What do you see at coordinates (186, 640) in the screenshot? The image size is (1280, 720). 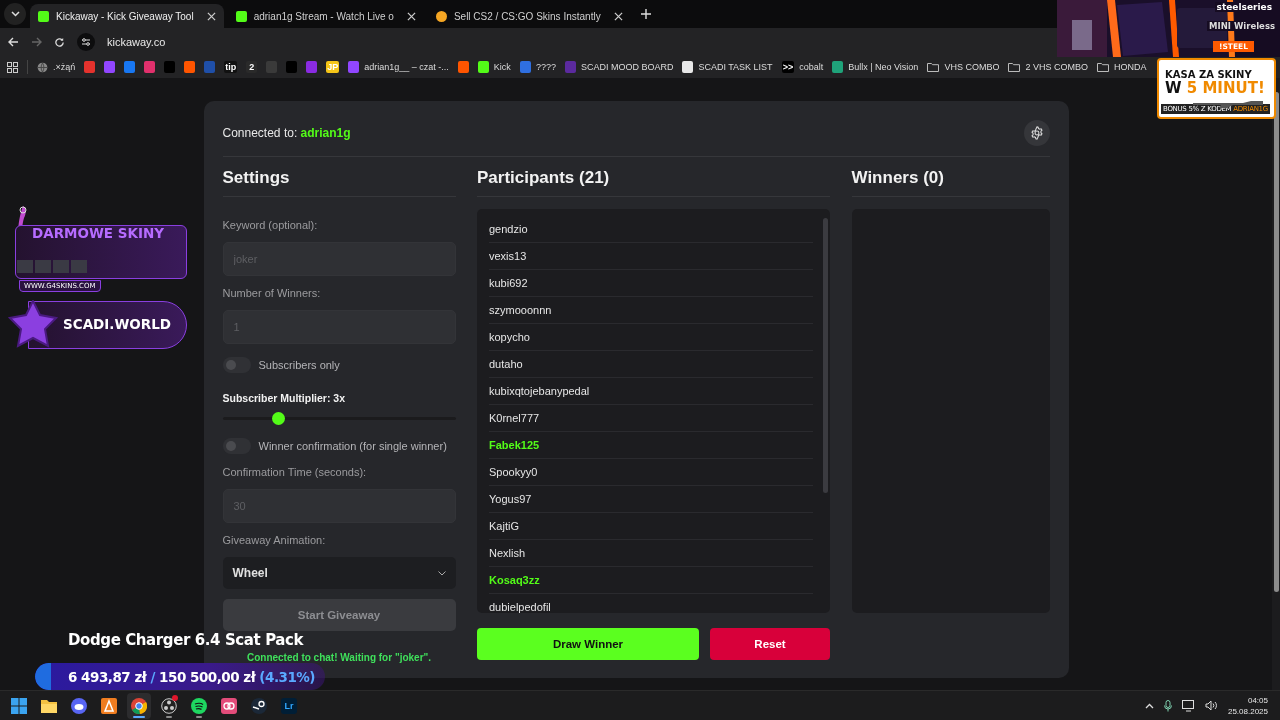 I see `goal-title: Dodge Charger 6.4 Scat Pack` at bounding box center [186, 640].